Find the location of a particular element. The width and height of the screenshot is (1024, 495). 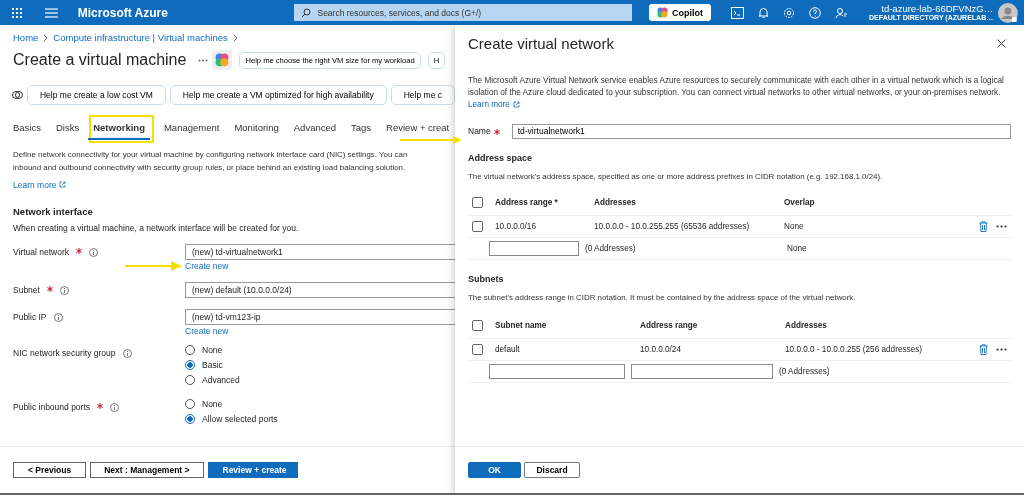

column-header: Subnet name is located at coordinates (521, 326).